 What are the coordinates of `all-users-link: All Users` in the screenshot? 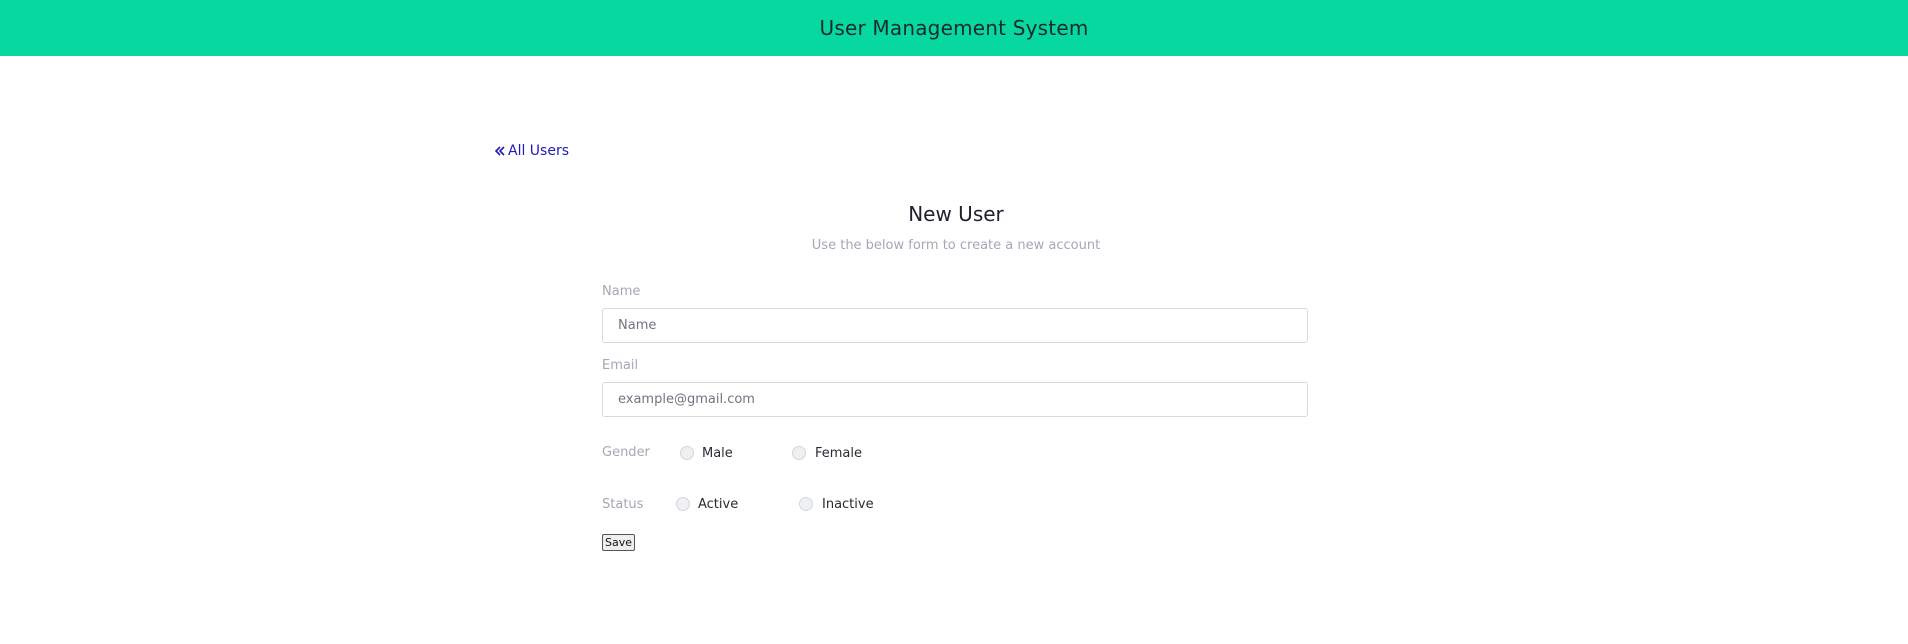 It's located at (531, 151).